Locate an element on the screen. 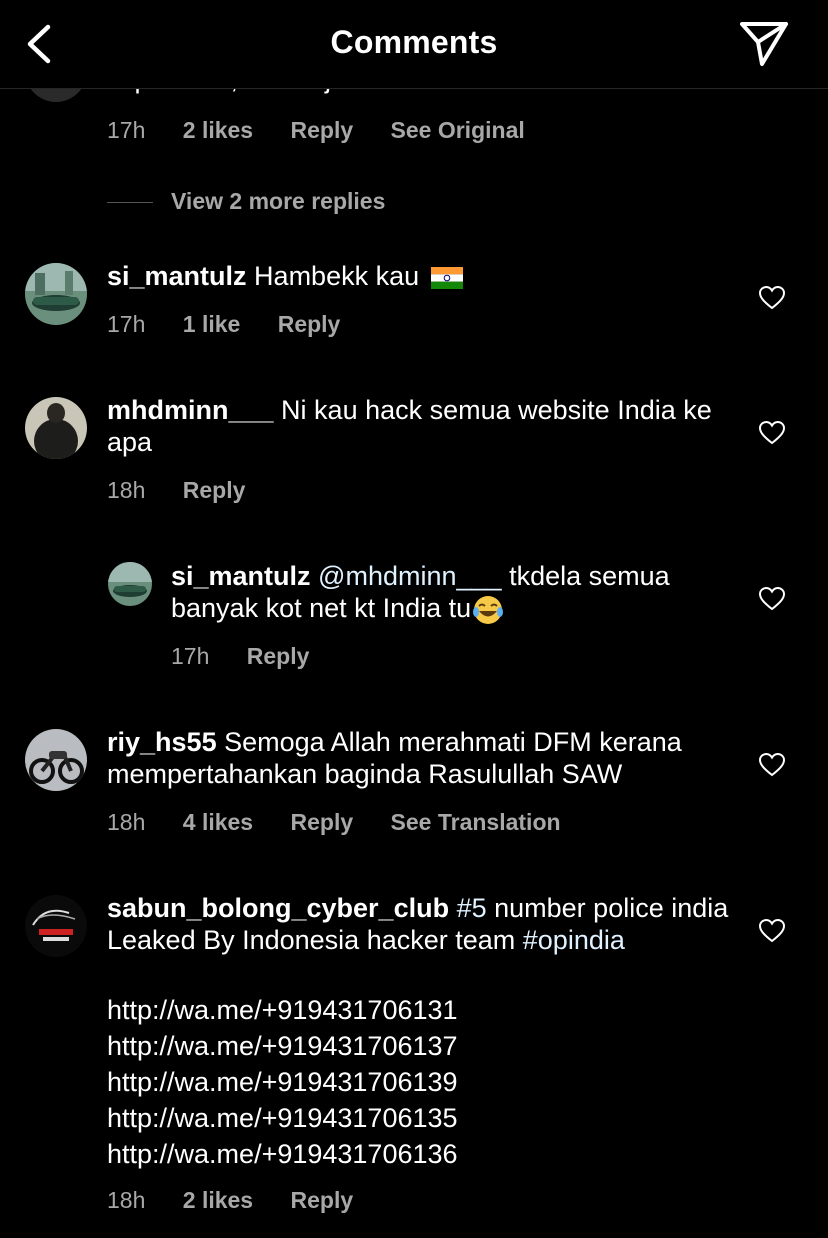 This screenshot has width=828, height=1238. comment-meta: 17h Reply is located at coordinates (255, 656).